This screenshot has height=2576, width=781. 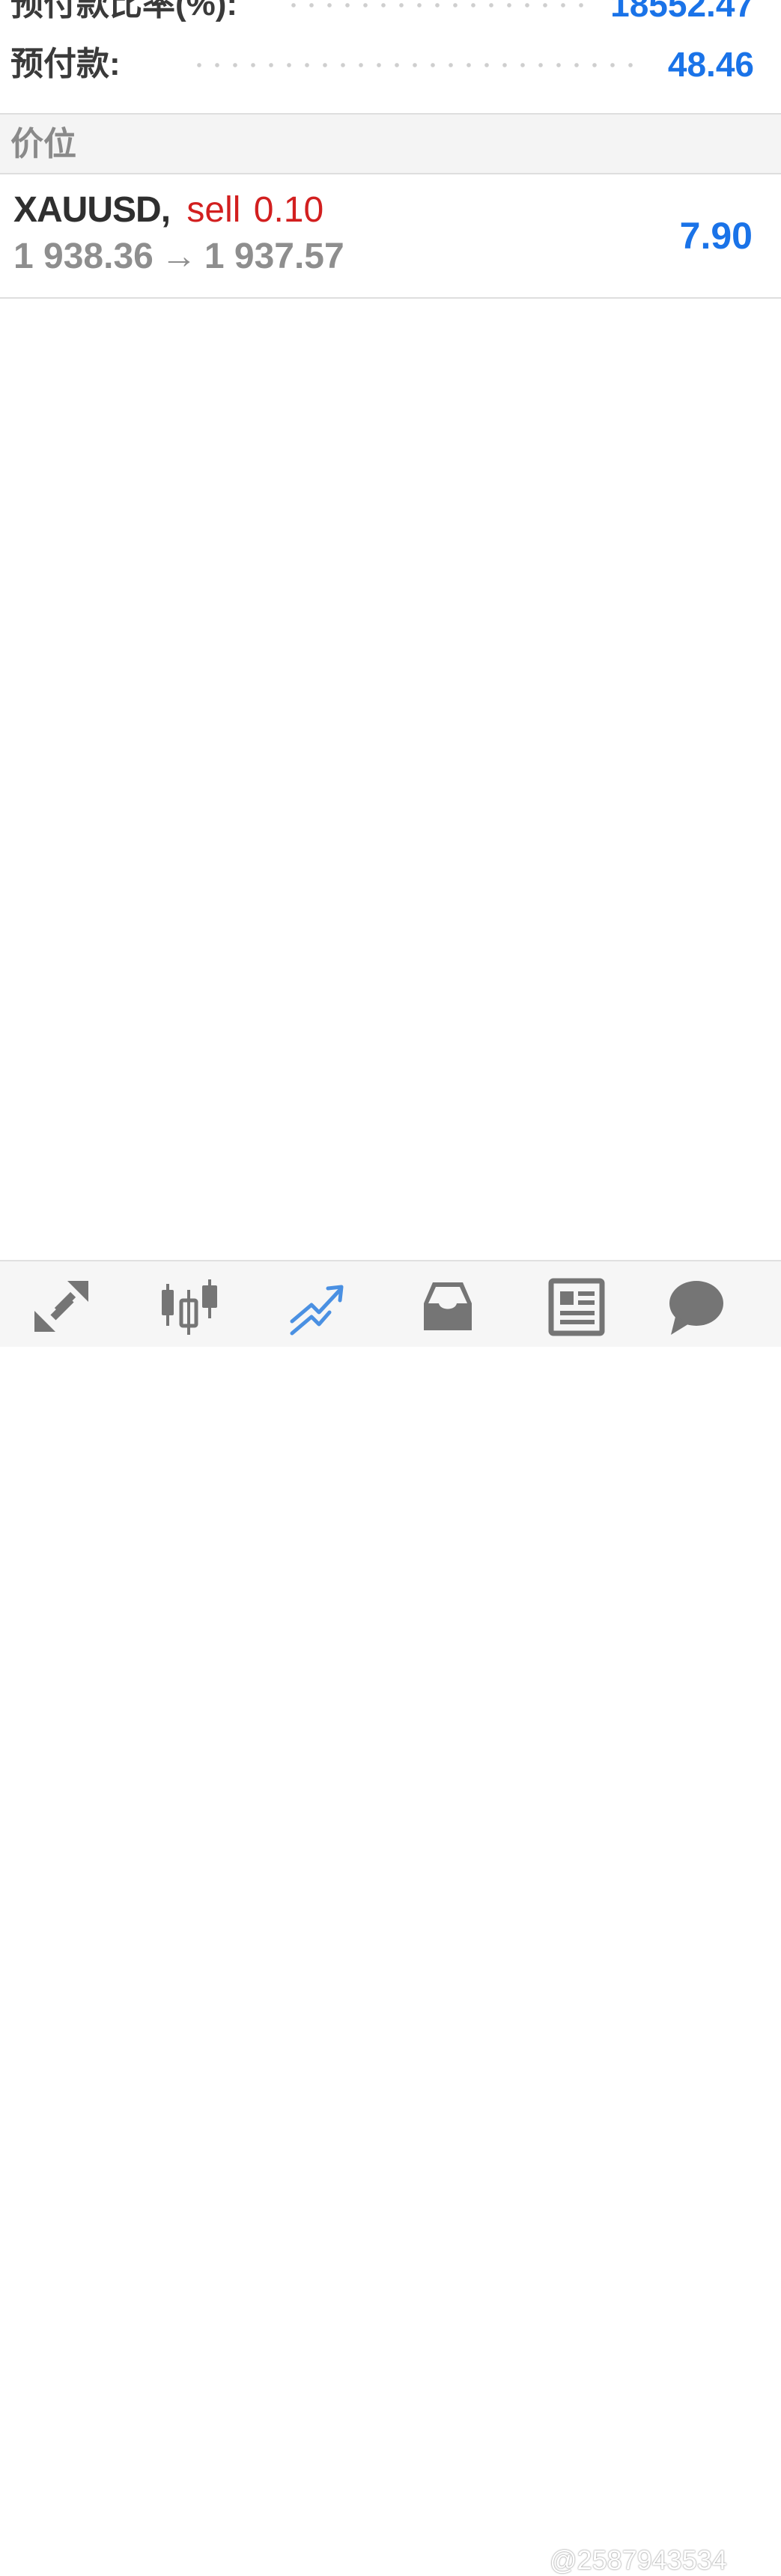 I want to click on nav-trade, so click(x=317, y=1306).